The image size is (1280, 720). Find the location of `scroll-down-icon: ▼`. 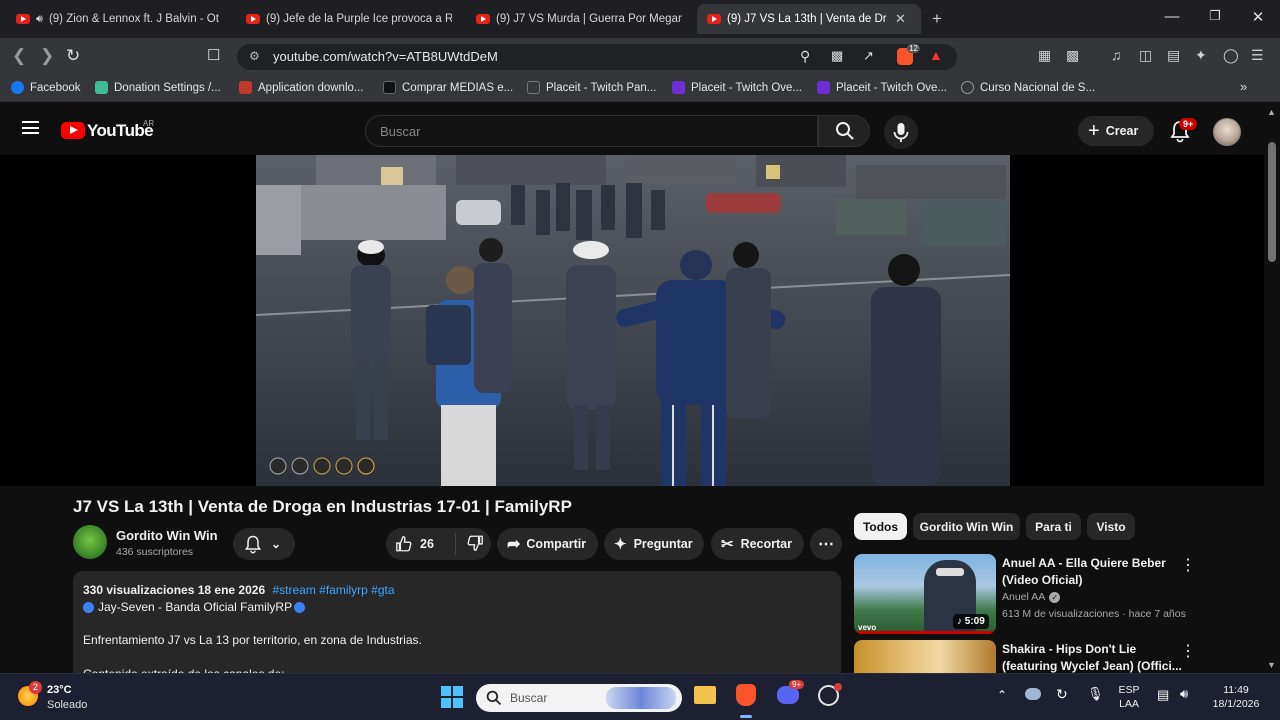

scroll-down-icon: ▼ is located at coordinates (1271, 665).